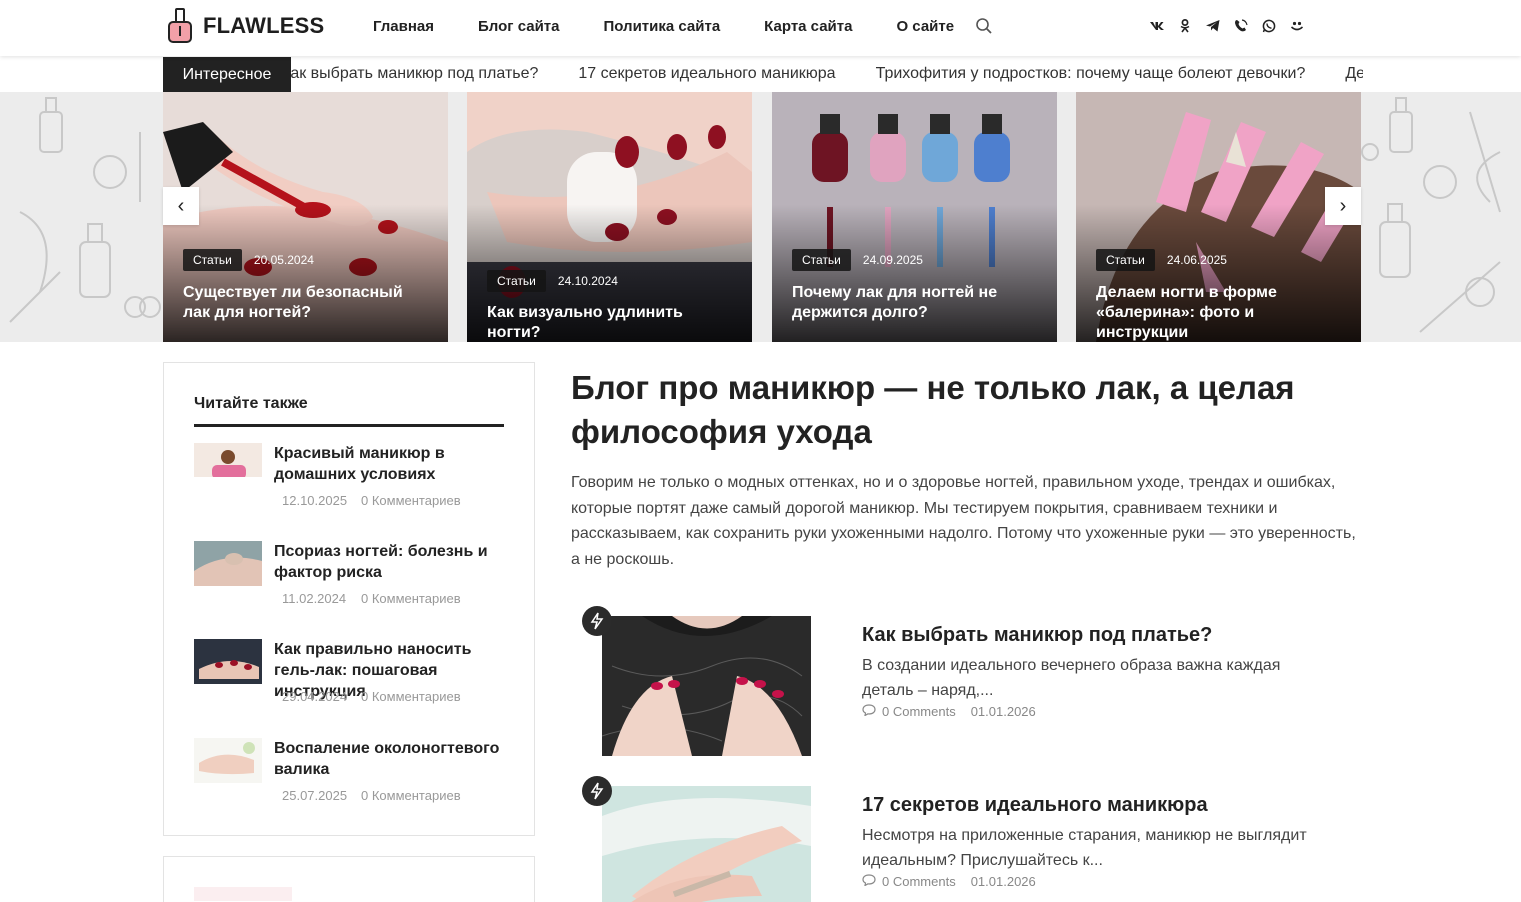  I want to click on nav-blog: Блог сайта, so click(518, 26).